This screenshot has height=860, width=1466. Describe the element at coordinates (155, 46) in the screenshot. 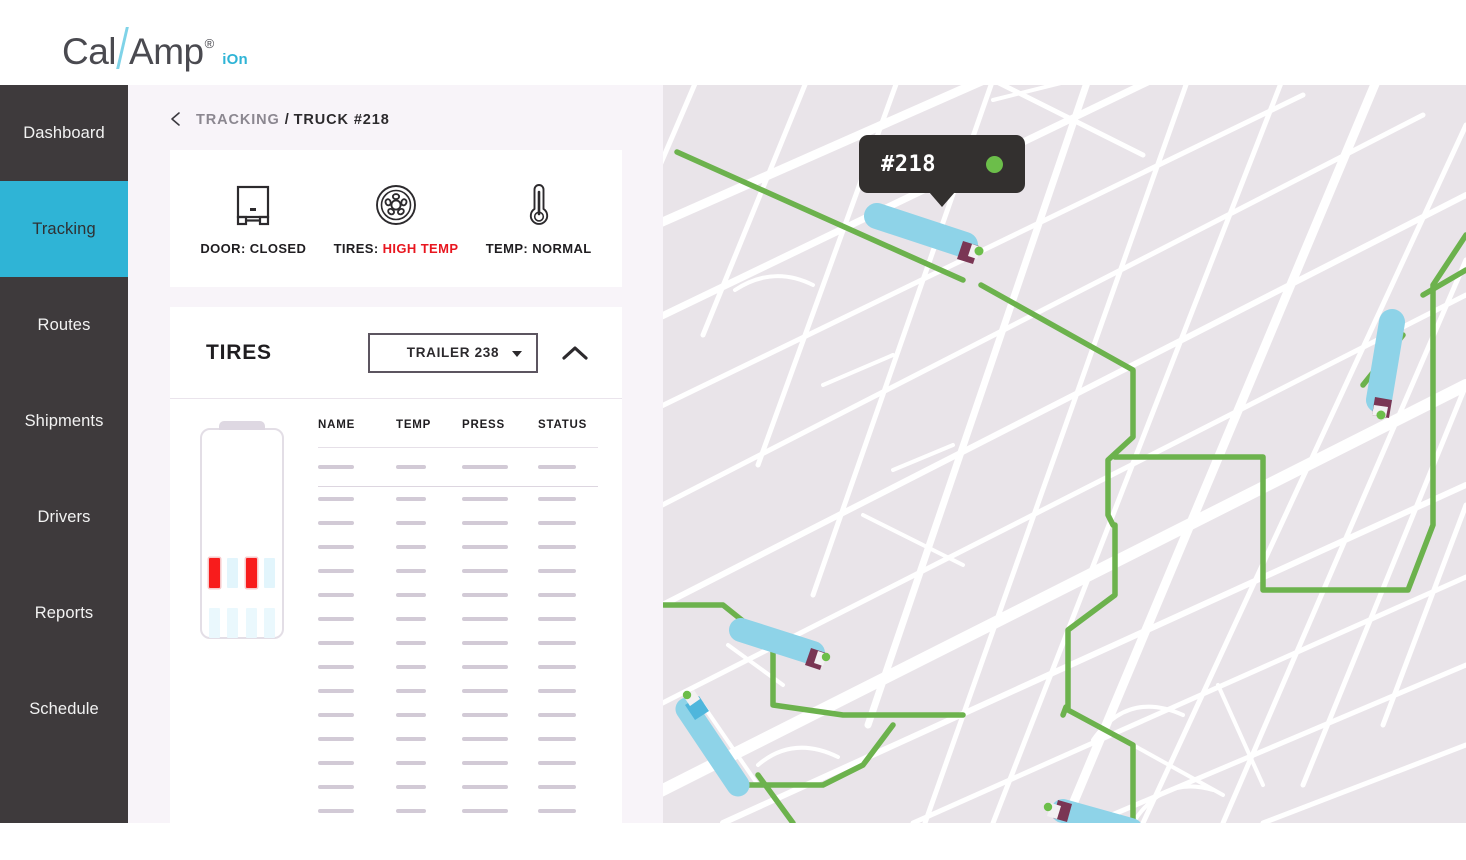

I see `calamp-ion-logo: Cal Amp ® iOn` at that location.